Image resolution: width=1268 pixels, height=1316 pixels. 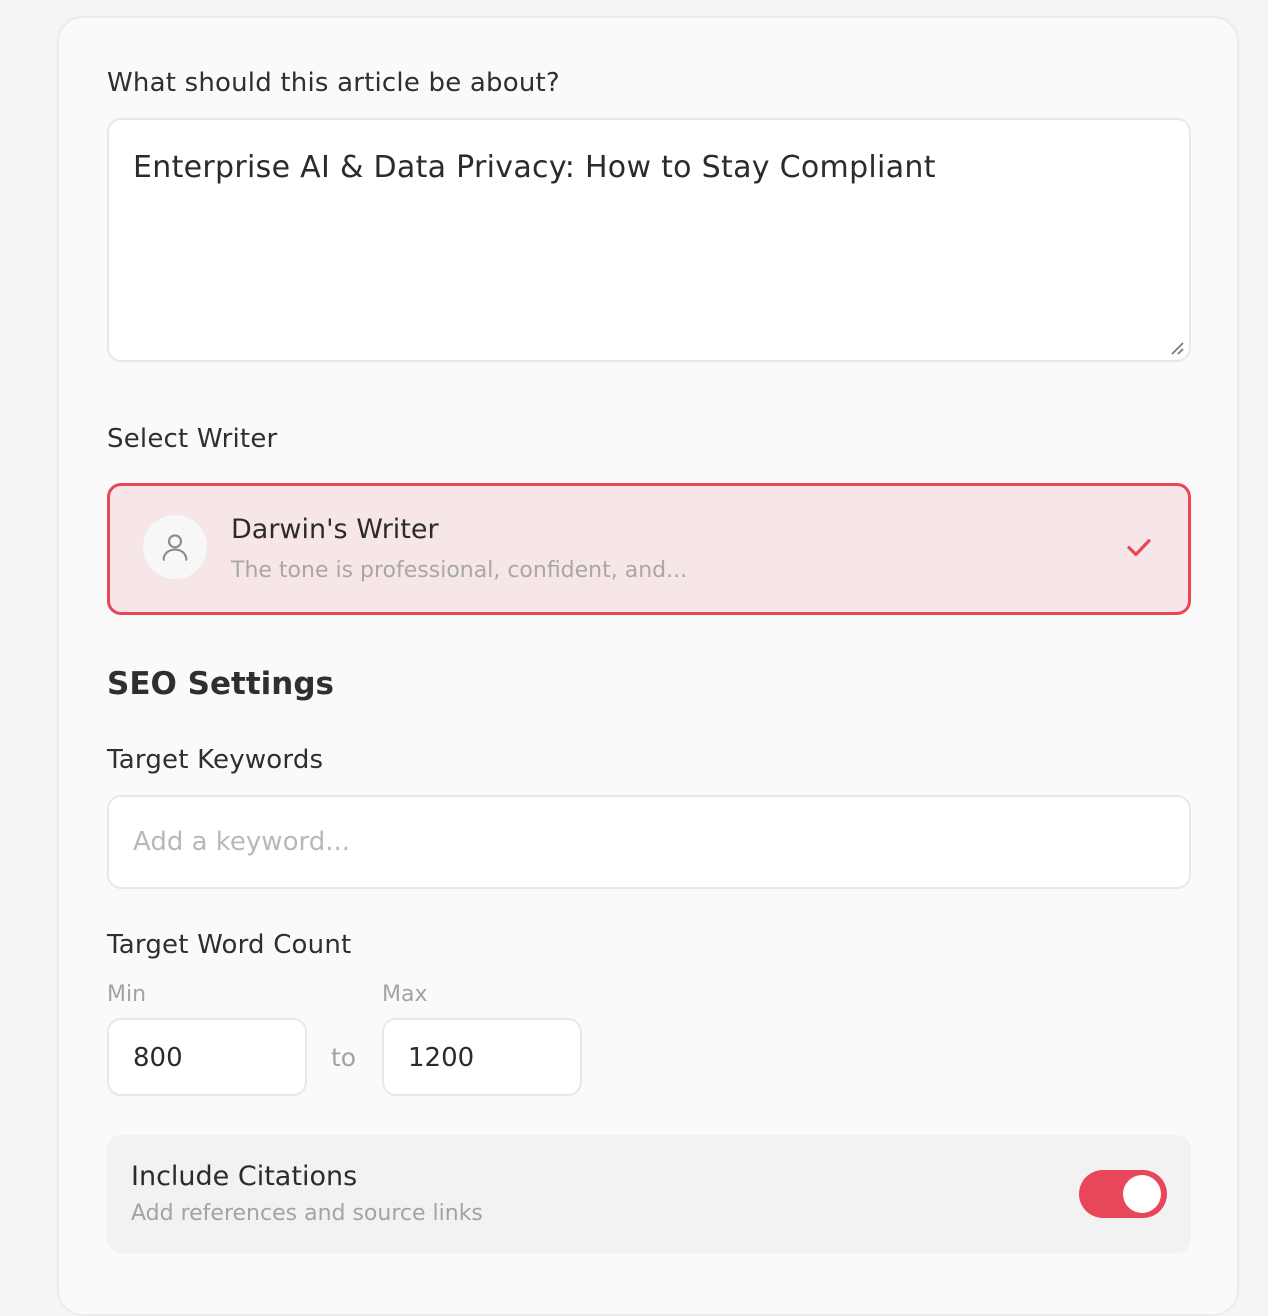 I want to click on citations-description: Add references and source links, so click(x=307, y=1213).